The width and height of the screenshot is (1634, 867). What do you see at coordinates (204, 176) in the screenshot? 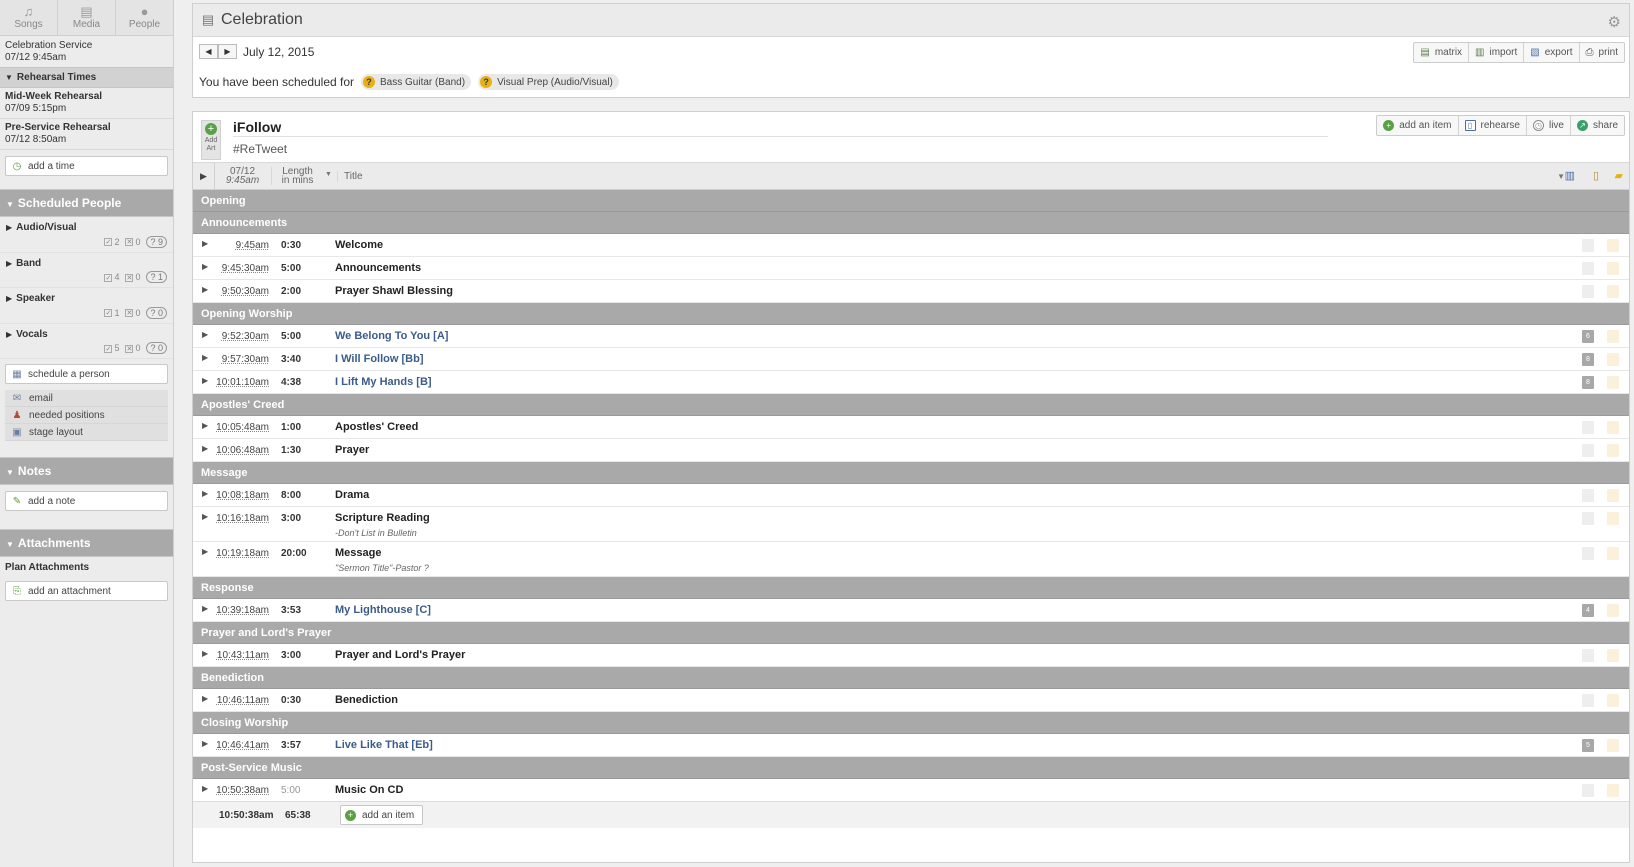
I see `expand-all-button: ▶` at bounding box center [204, 176].